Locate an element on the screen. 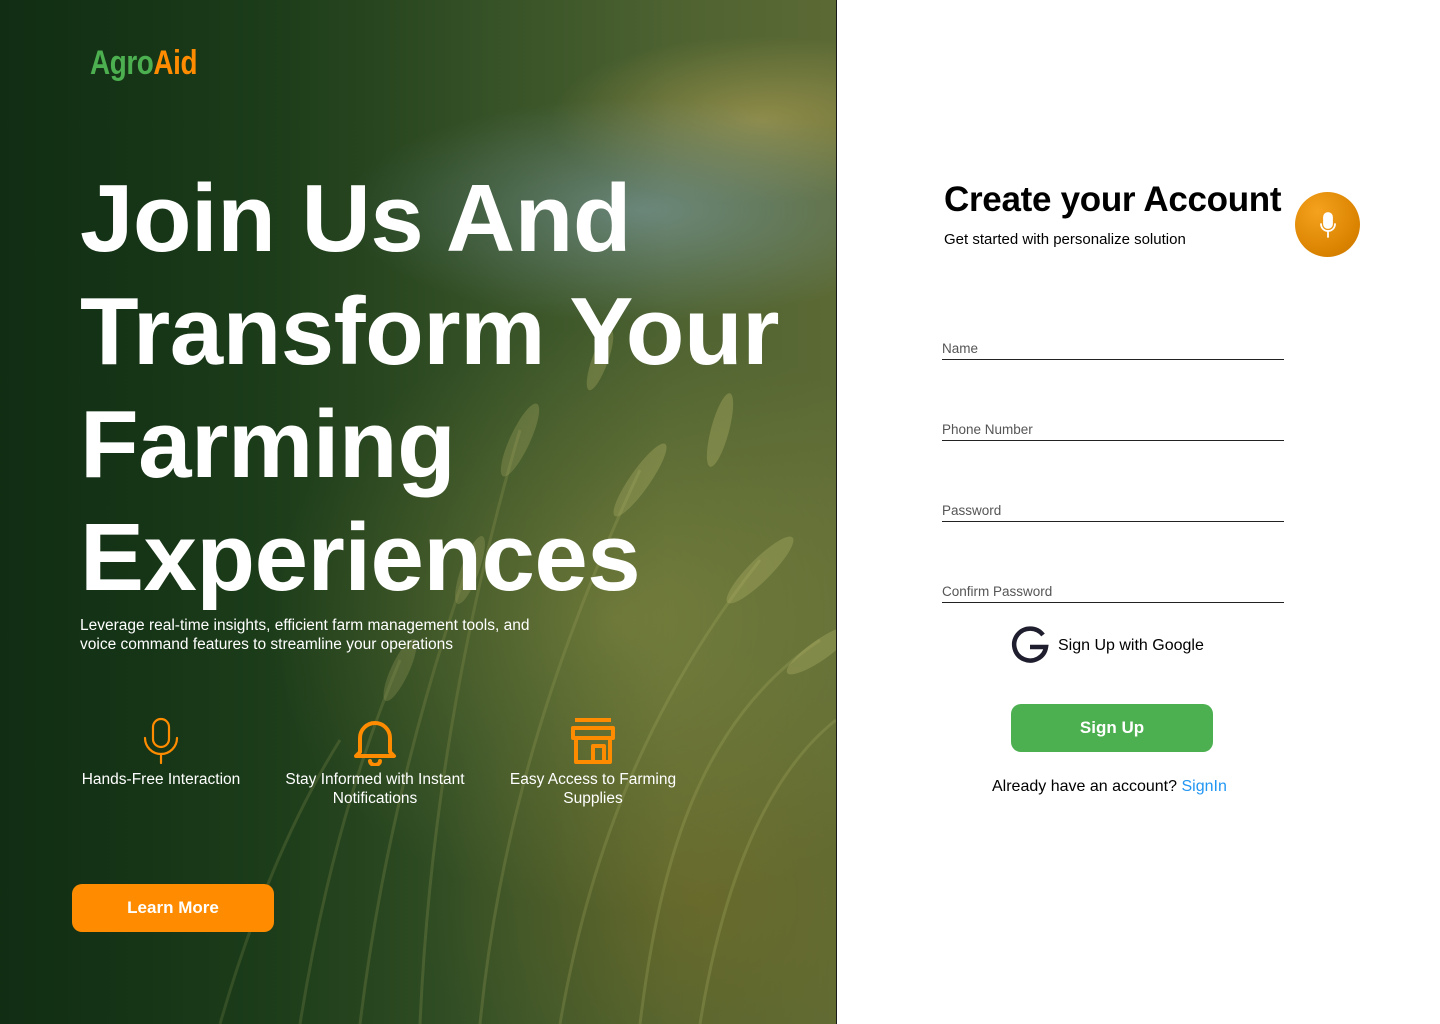  form-title: Create your Account is located at coordinates (1113, 199).